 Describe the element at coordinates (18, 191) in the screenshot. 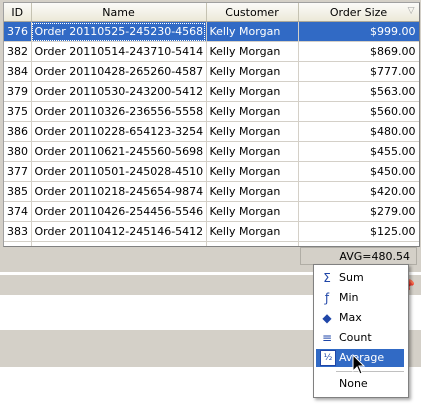

I see `cell-id: 385` at that location.